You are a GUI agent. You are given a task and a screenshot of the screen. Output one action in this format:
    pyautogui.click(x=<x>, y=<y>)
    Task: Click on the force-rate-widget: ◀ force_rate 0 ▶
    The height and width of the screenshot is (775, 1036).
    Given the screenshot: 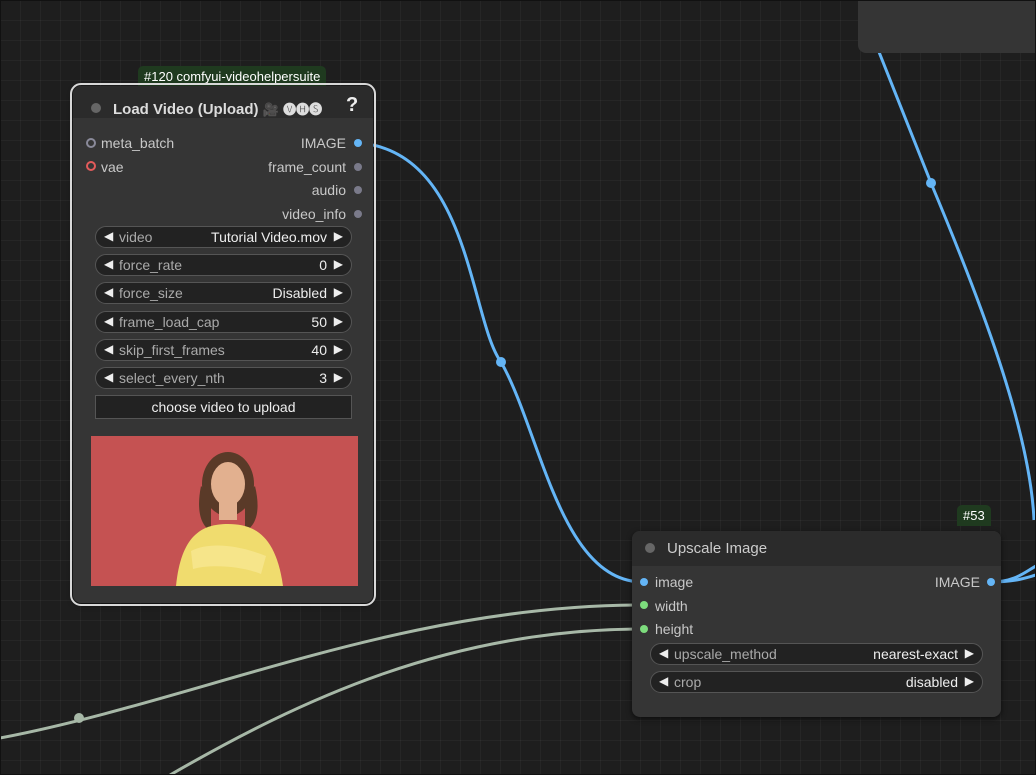 What is the action you would take?
    pyautogui.click(x=223, y=265)
    